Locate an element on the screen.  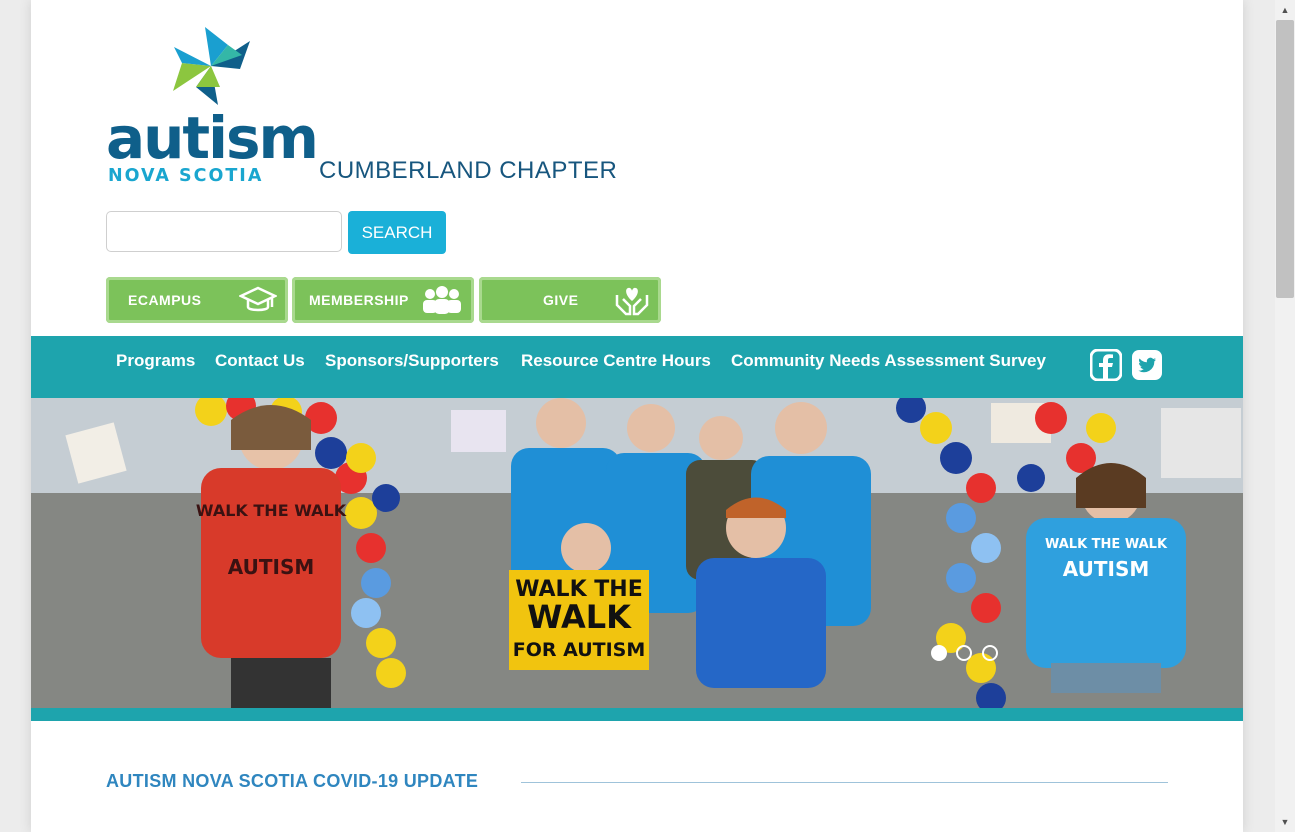
graduation-cap-icon is located at coordinates (258, 299).